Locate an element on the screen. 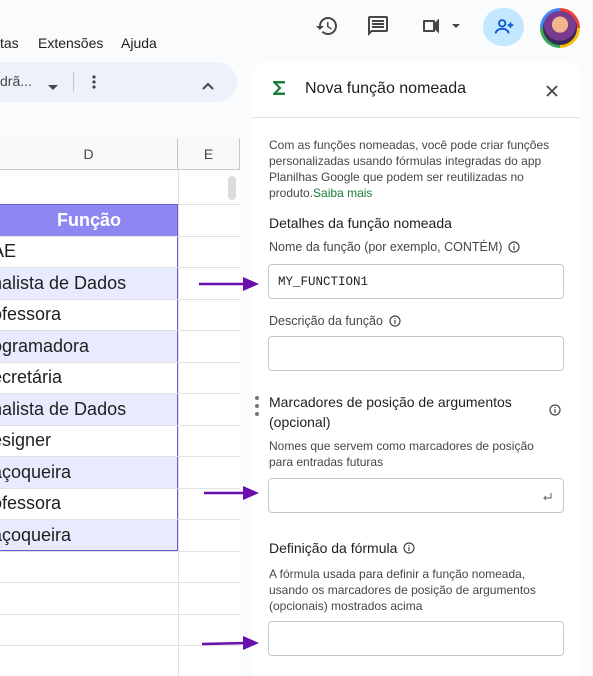  collapse-chevron-up-icon is located at coordinates (208, 86).